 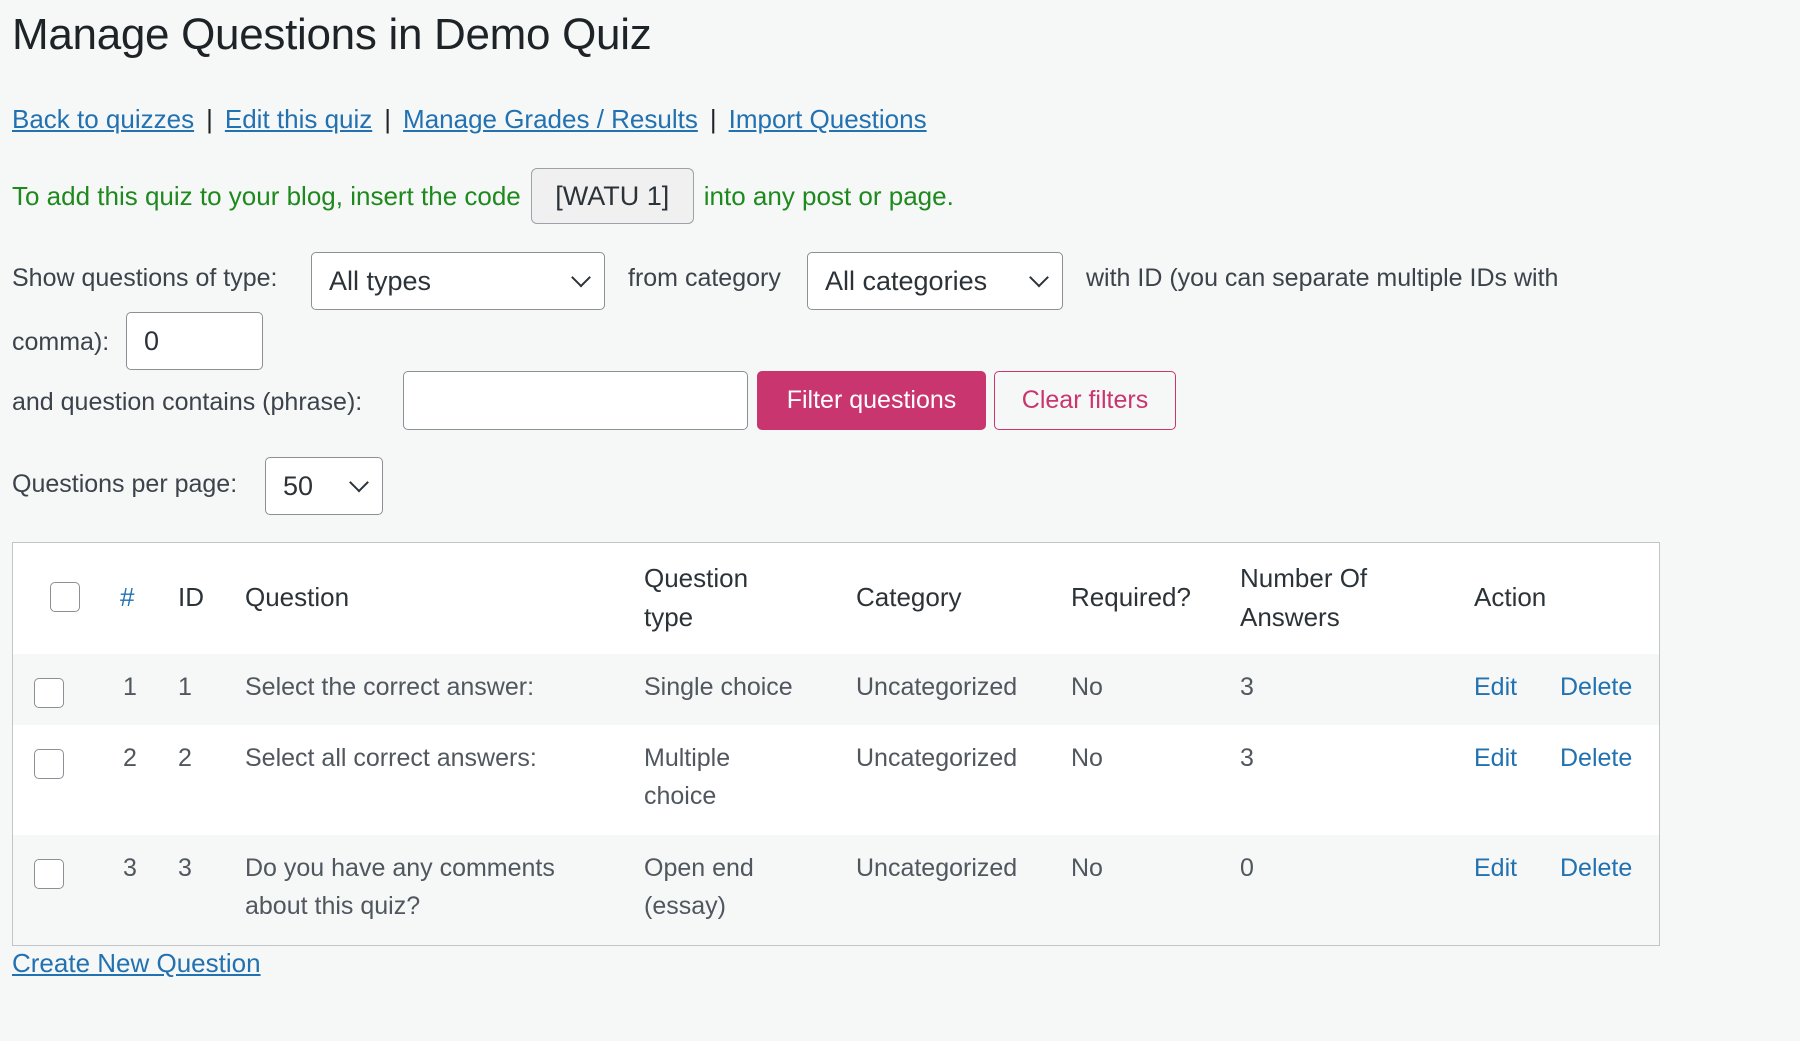 What do you see at coordinates (65, 597) in the screenshot?
I see `select-all-checkbox` at bounding box center [65, 597].